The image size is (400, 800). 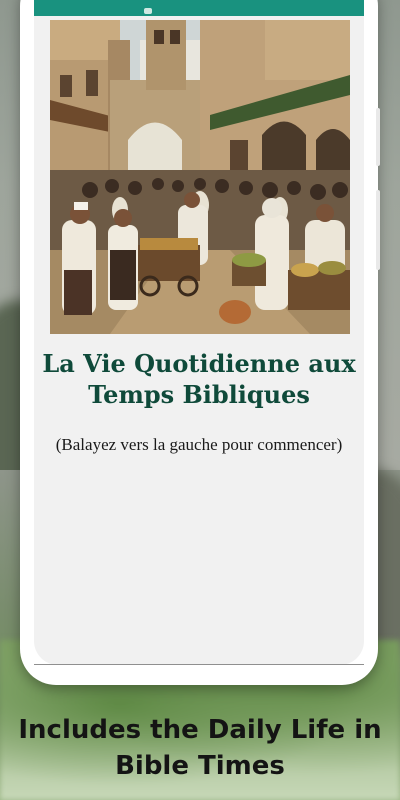 I want to click on screen-bottom-edge, so click(x=199, y=664).